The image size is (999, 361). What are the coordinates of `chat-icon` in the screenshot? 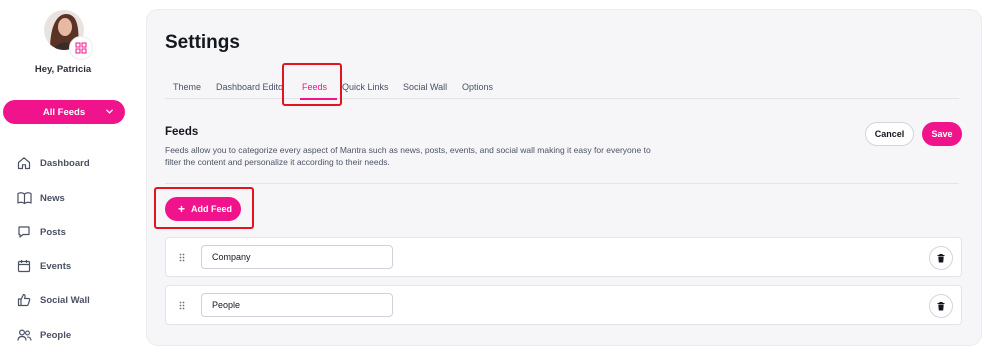 It's located at (24, 232).